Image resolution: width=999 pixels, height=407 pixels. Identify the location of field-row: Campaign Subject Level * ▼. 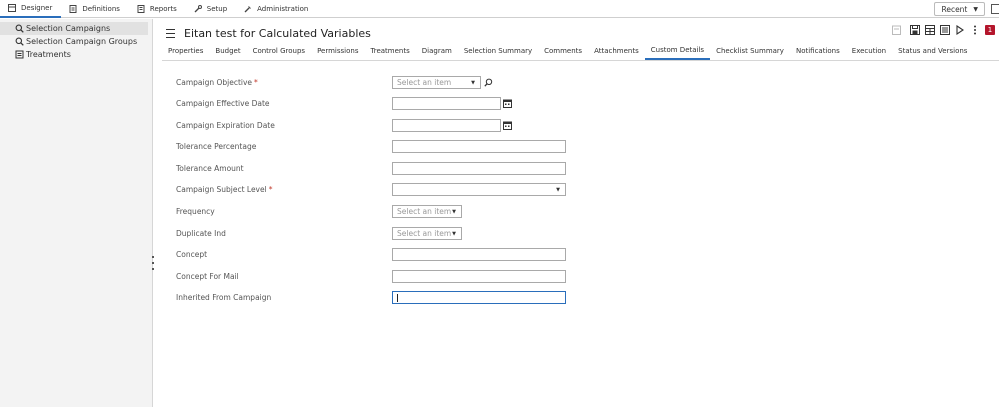
(580, 190).